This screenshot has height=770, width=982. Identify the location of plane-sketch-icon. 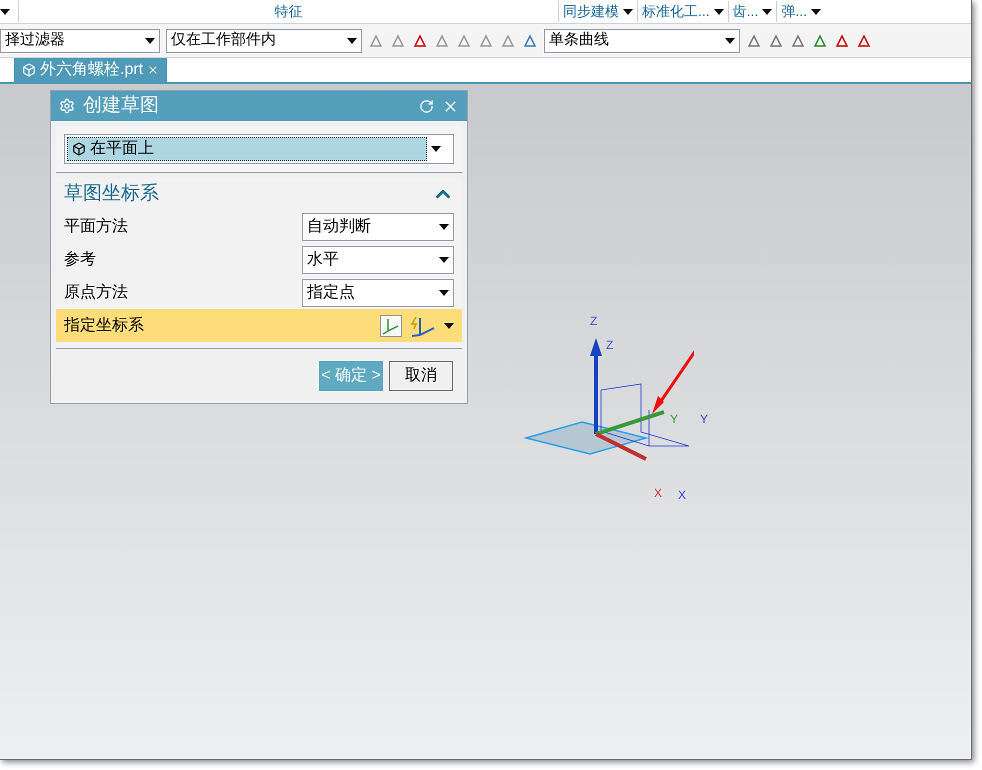
(79, 149).